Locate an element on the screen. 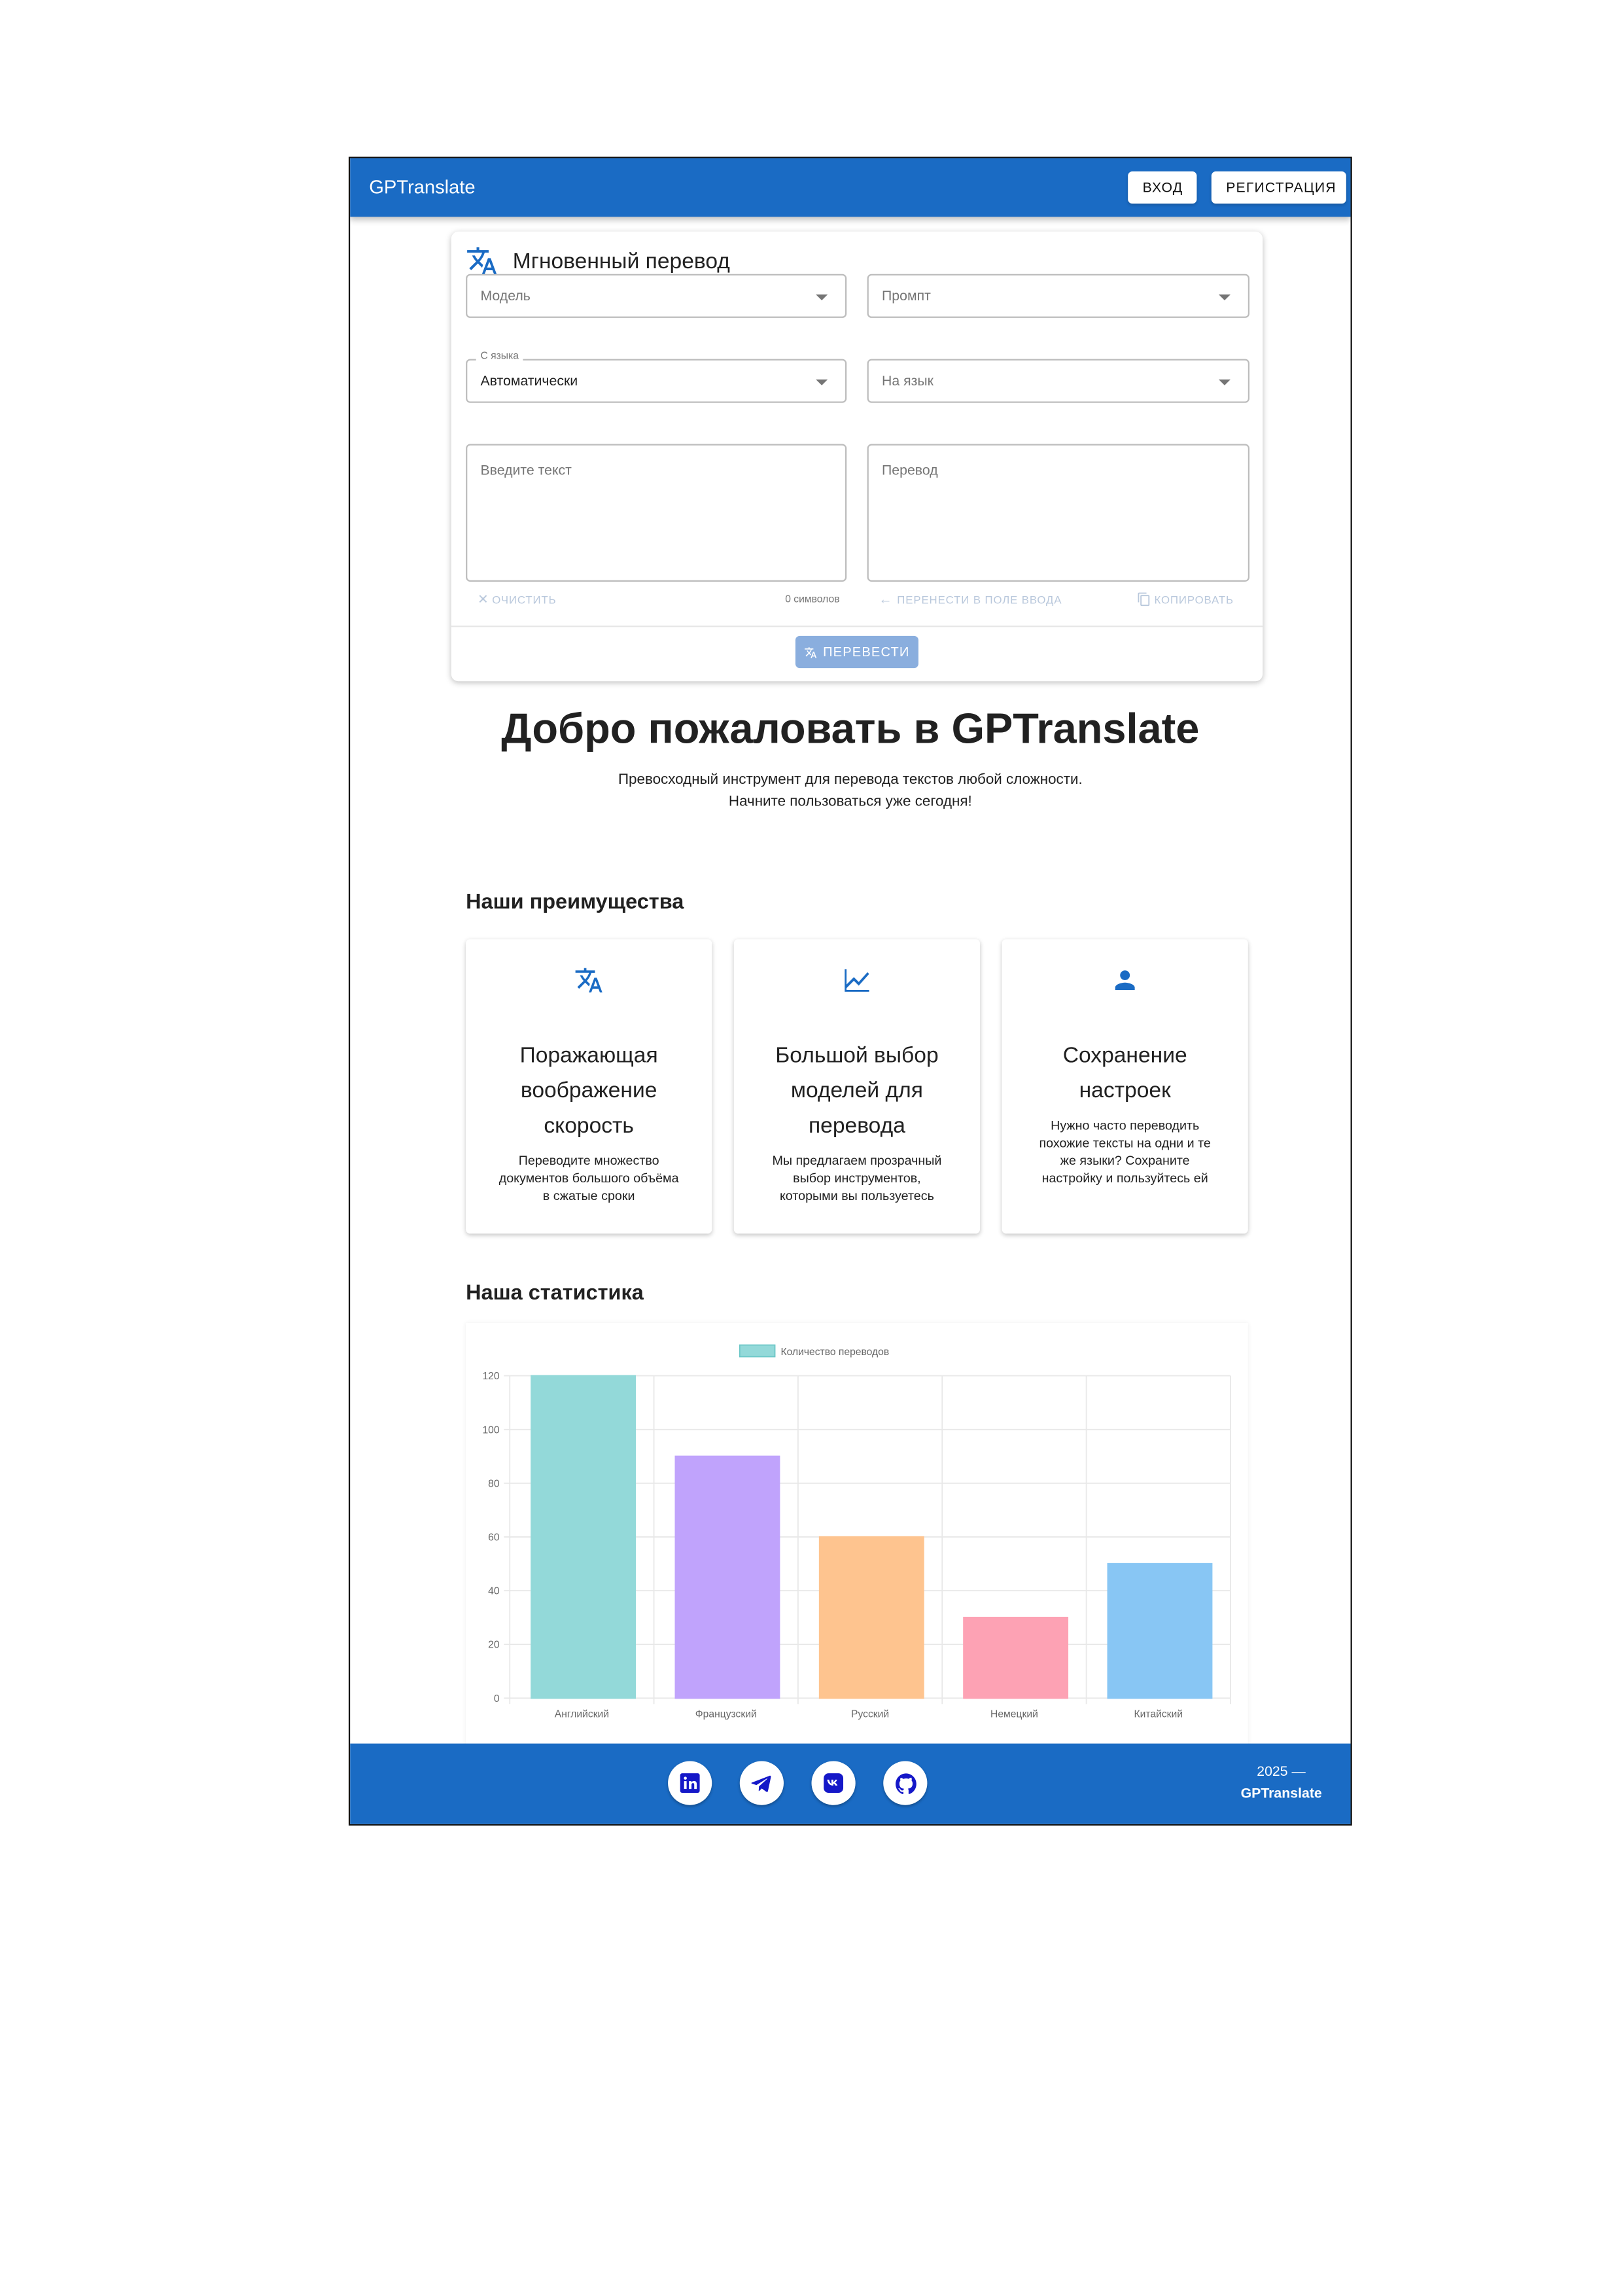 The image size is (1623, 2296). source-text-placeholder: Введите текст is located at coordinates (526, 472).